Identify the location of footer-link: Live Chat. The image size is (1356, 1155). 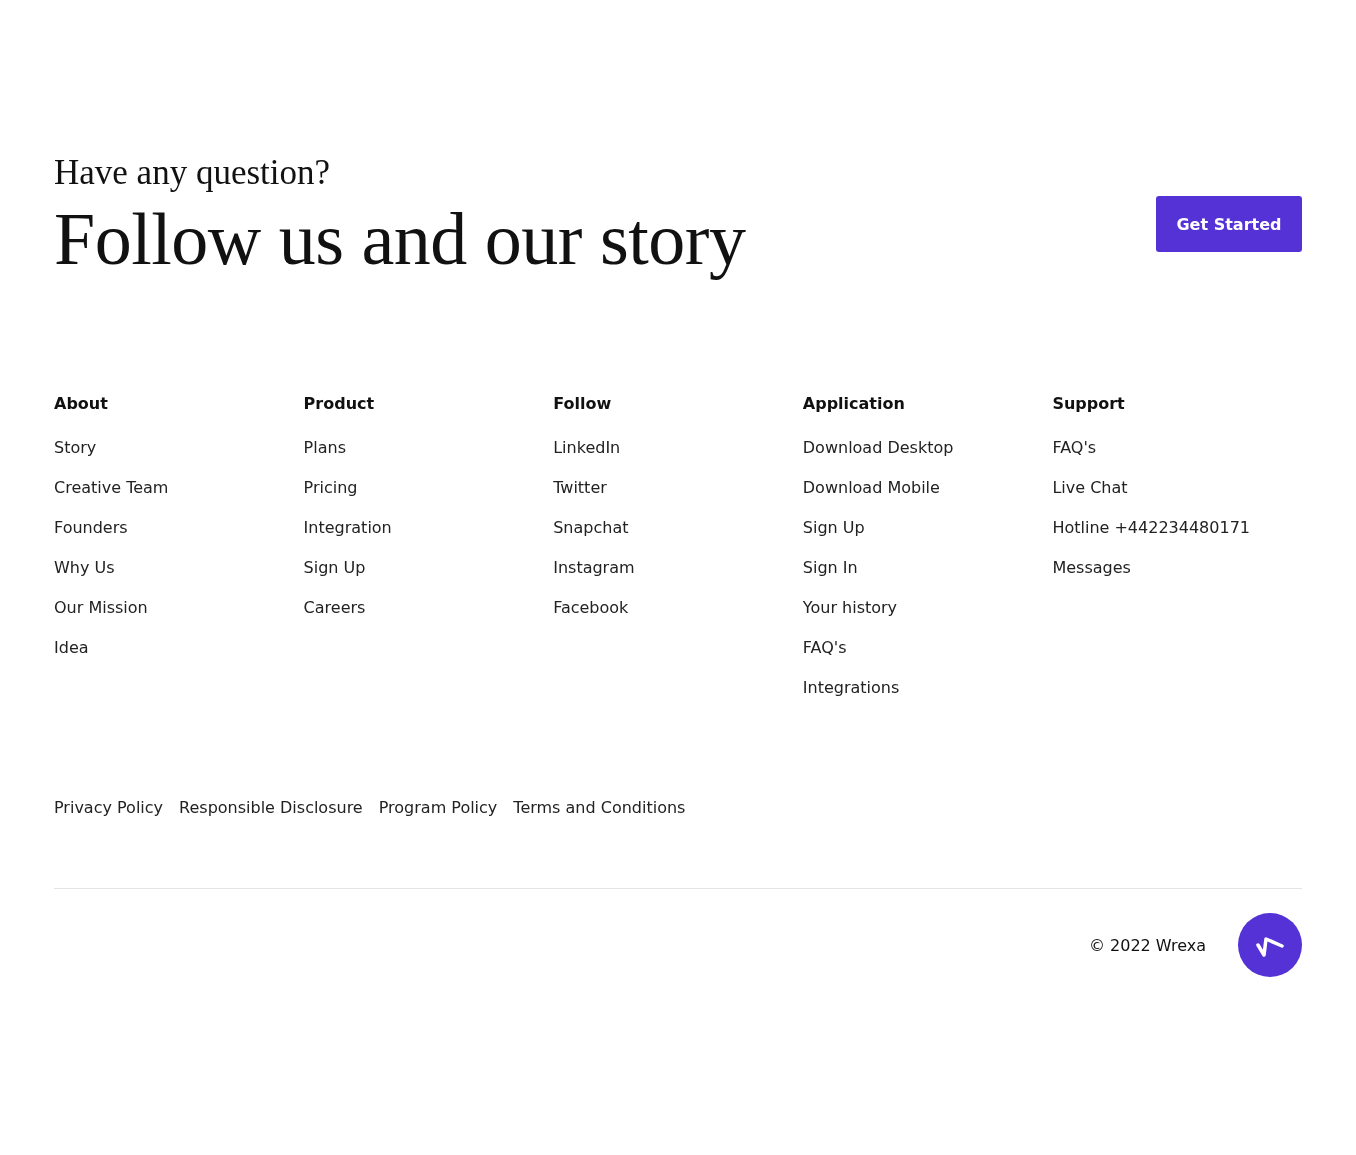
(1090, 488).